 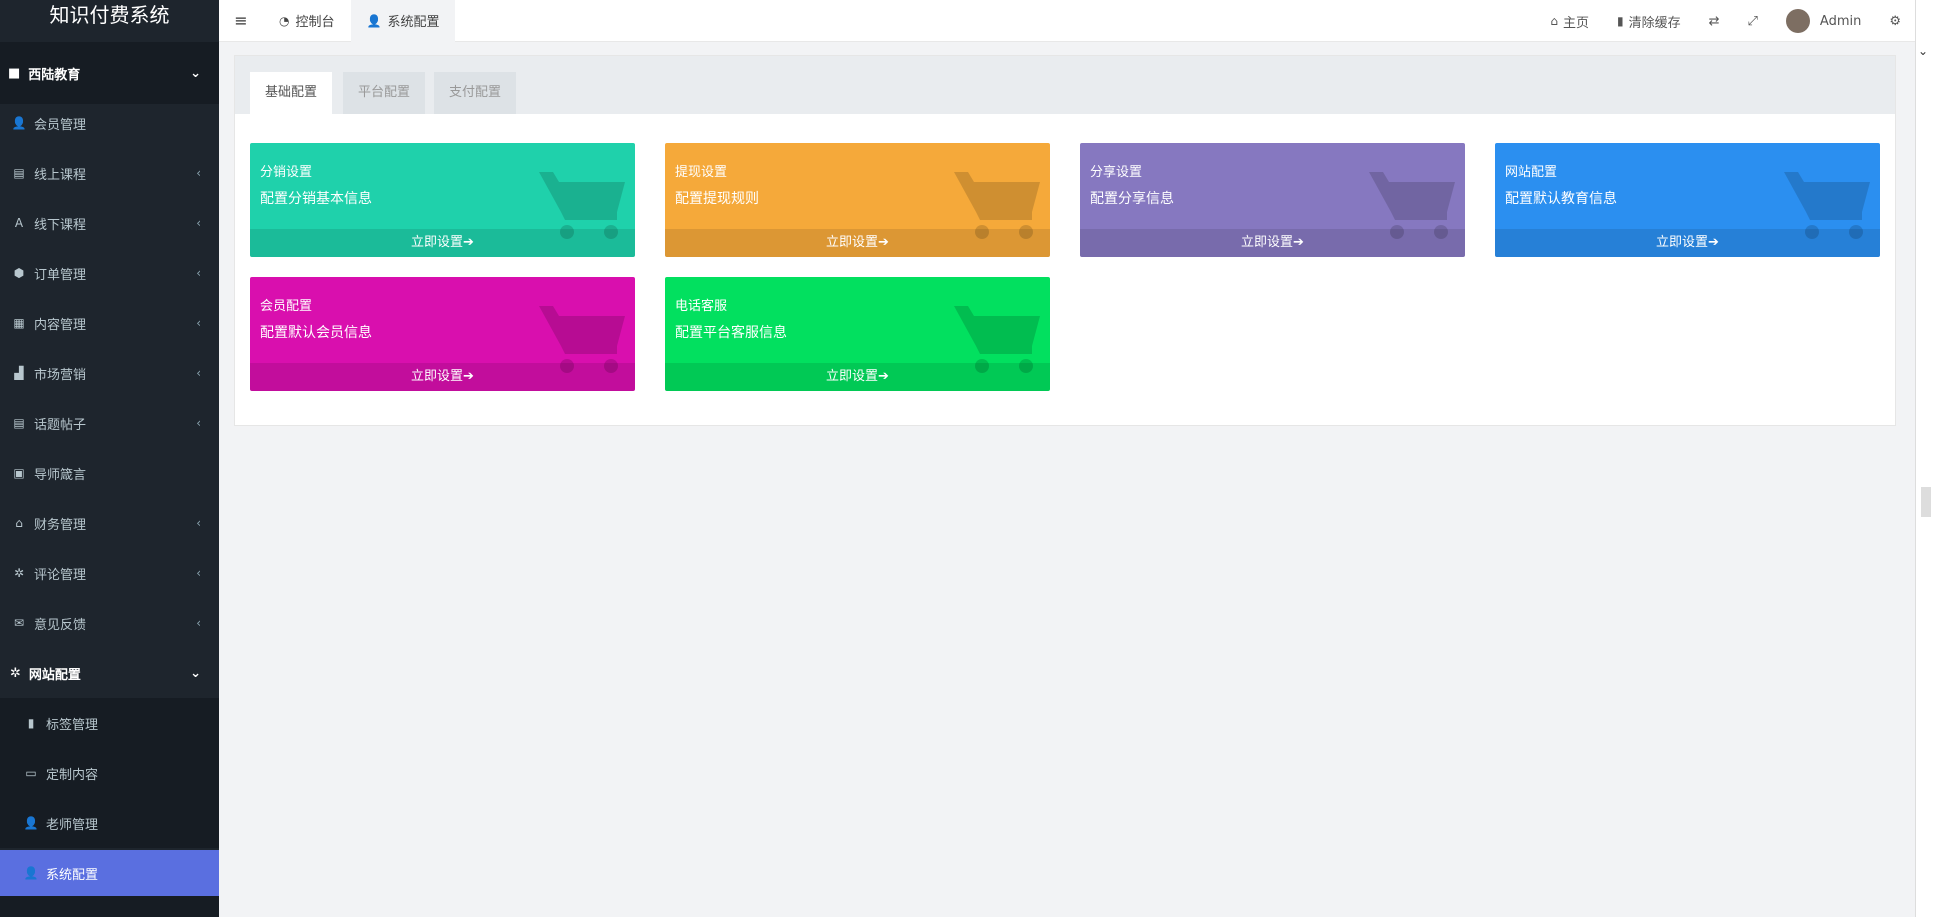 I want to click on tab-basic-config: 基础配置, so click(x=291, y=93).